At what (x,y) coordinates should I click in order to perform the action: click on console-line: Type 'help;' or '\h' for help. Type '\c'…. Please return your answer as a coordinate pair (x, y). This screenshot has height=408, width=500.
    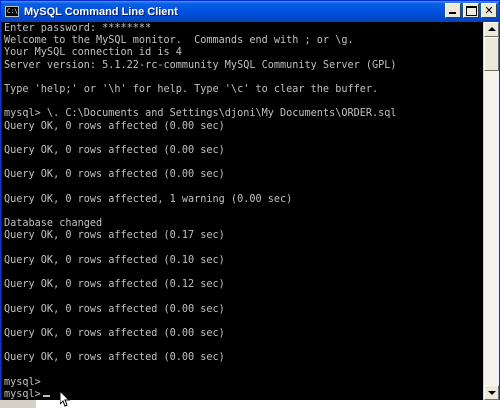
    Looking at the image, I should click on (191, 90).